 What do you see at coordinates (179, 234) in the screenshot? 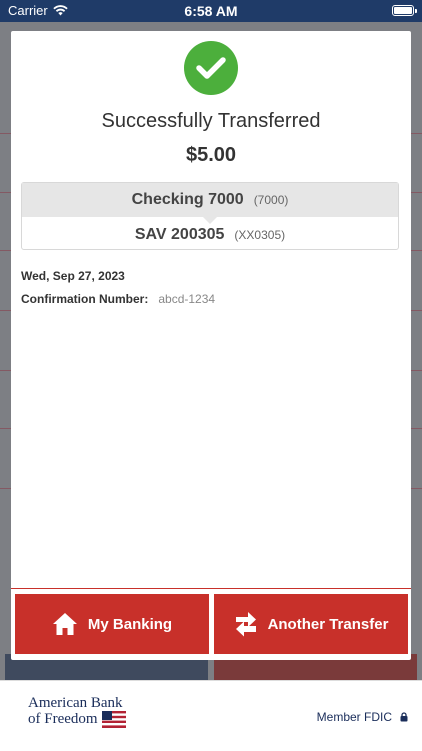
I see `to-account-name: SAV 200305` at bounding box center [179, 234].